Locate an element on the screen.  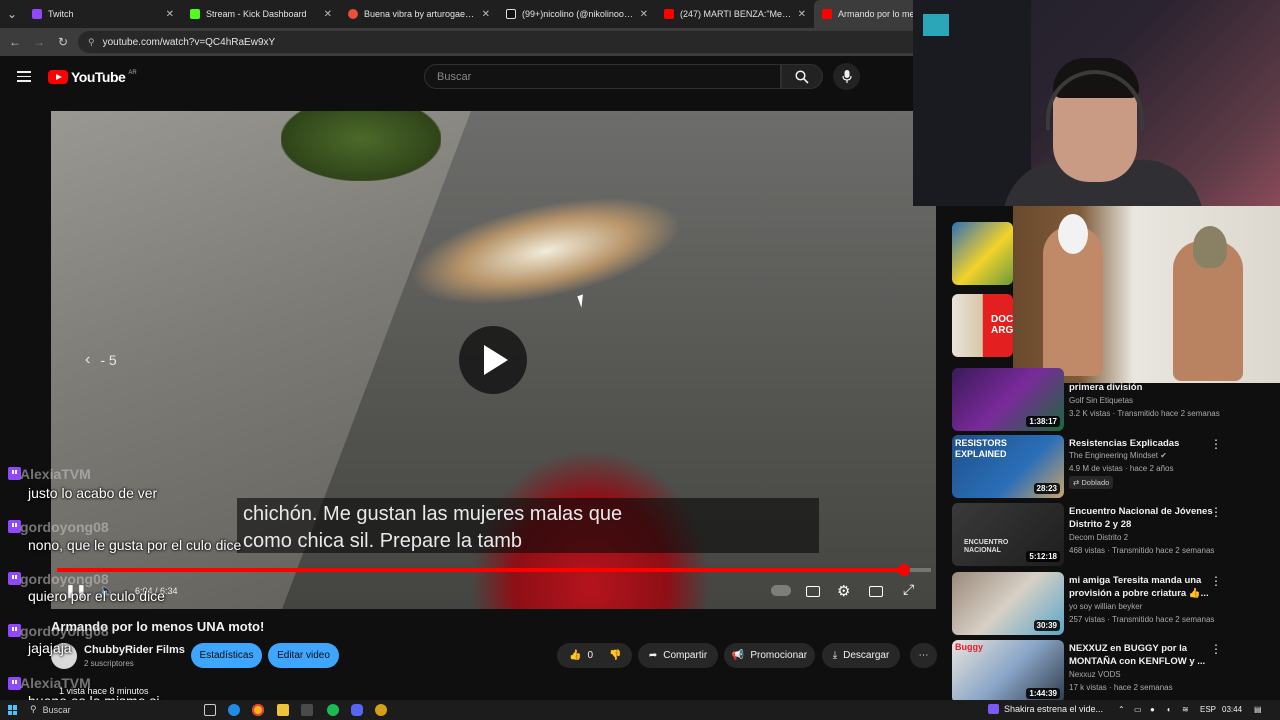
windows-start-icon is located at coordinates (13, 710).